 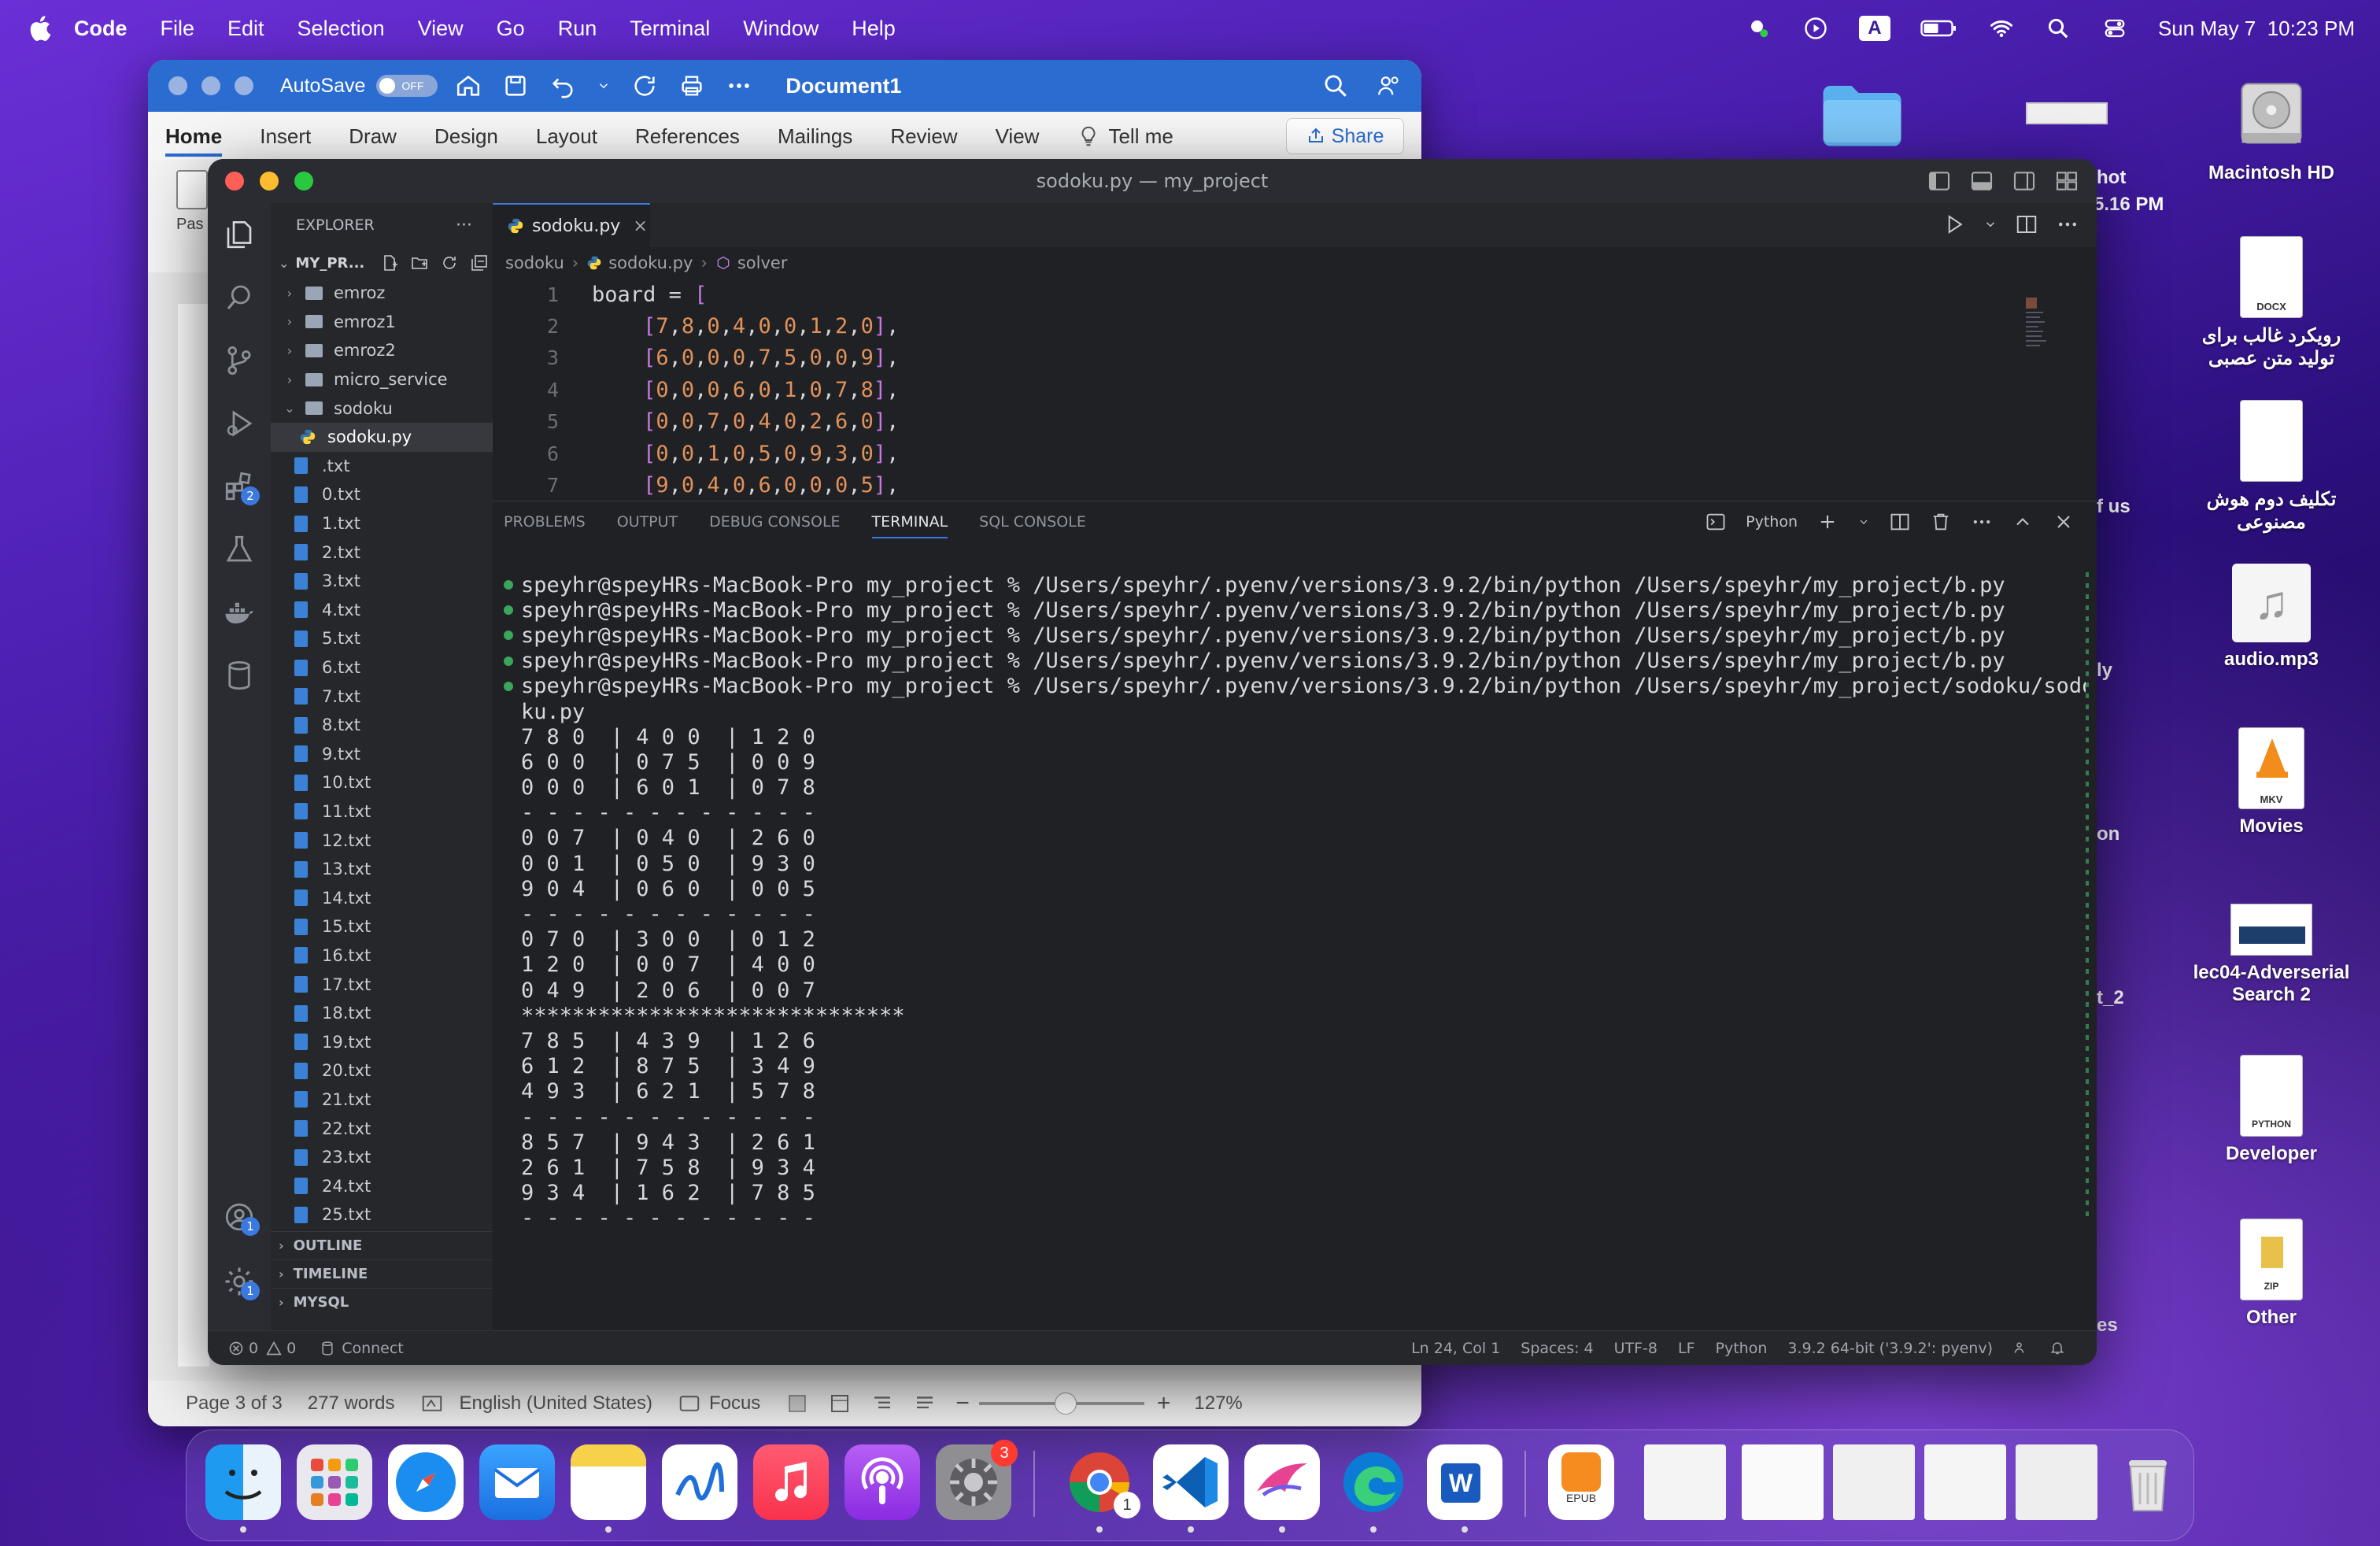 I want to click on section-mysql: › MYSQL, so click(x=382, y=1302).